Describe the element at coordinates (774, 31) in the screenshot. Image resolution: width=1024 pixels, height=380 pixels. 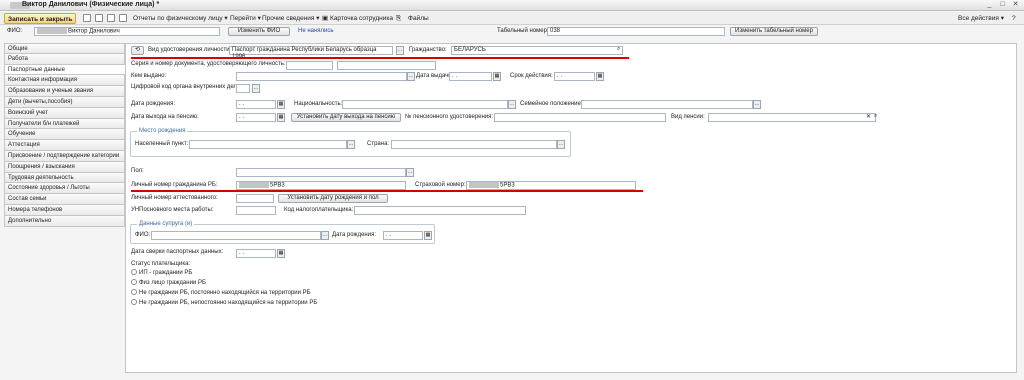
I see `change-tabnum-button: Изменить табельный номер` at that location.